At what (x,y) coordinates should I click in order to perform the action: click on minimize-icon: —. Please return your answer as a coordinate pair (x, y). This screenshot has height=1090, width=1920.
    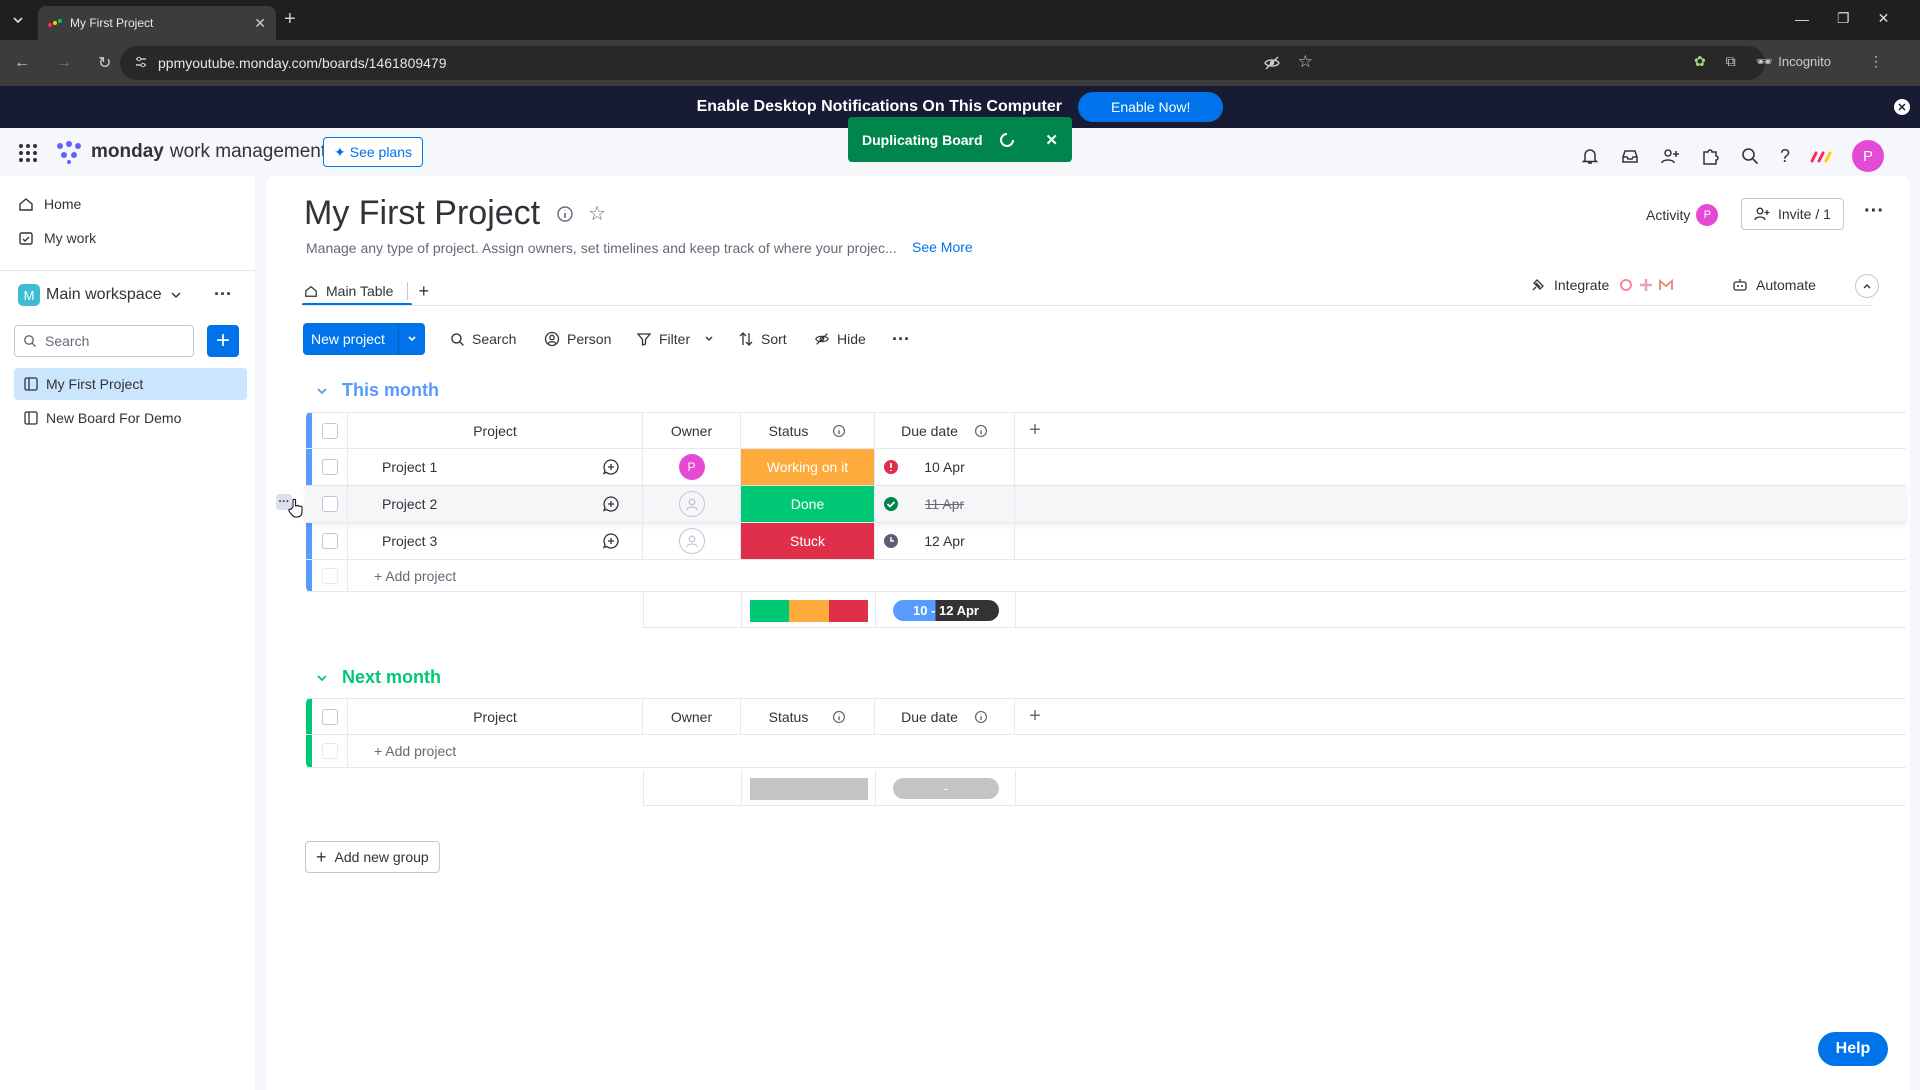
    Looking at the image, I should click on (1802, 19).